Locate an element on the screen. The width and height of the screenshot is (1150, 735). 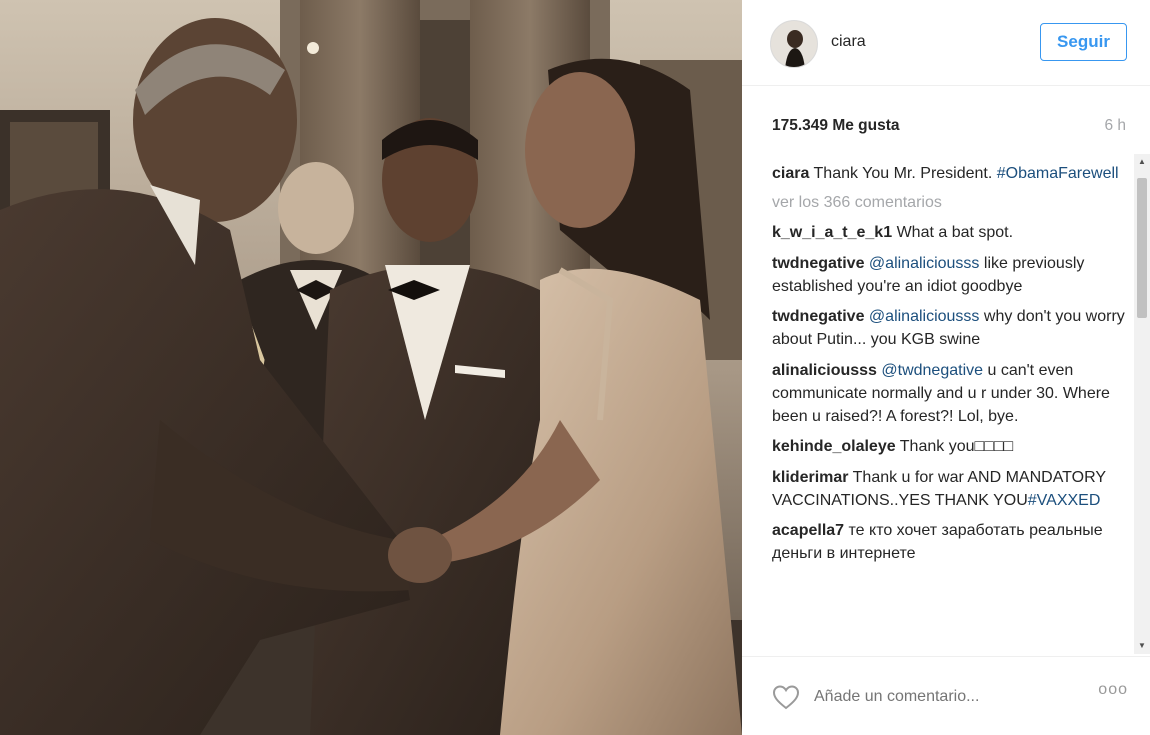
comment-footer: ooo is located at coordinates (946, 695).